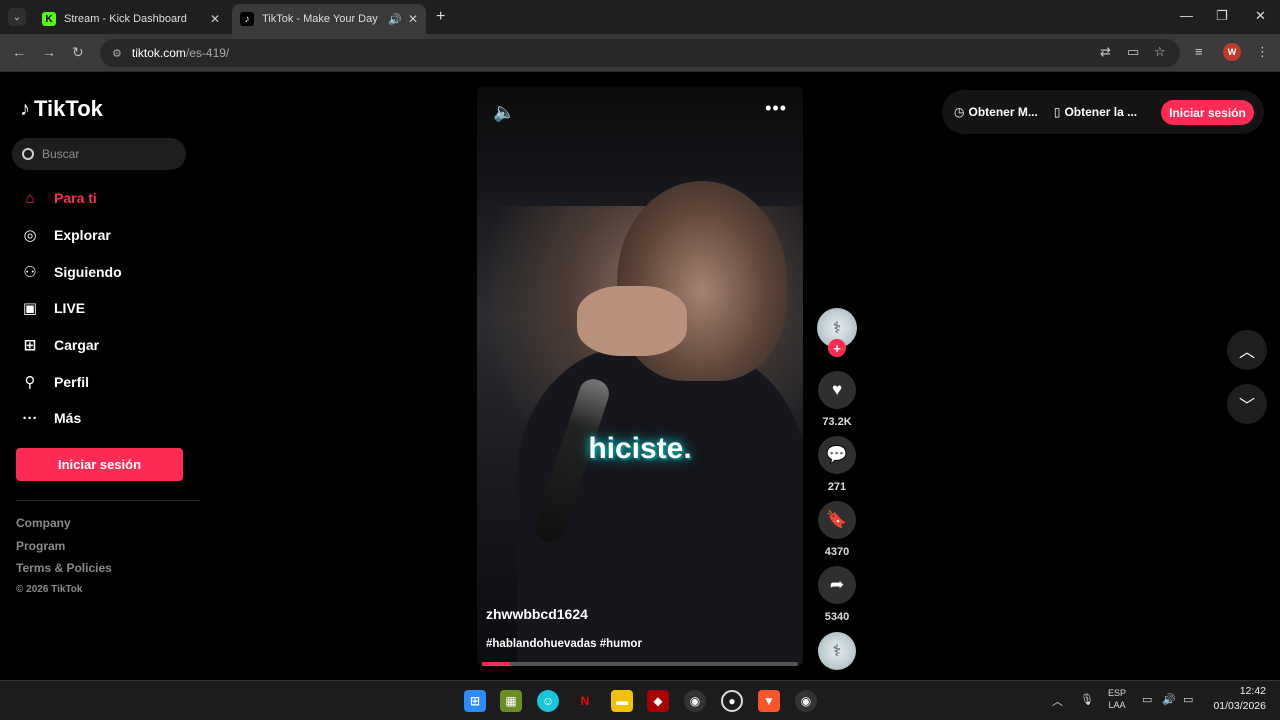 This screenshot has height=720, width=1280. Describe the element at coordinates (71, 418) in the screenshot. I see `sidebar-item-mas: ··· Más` at that location.